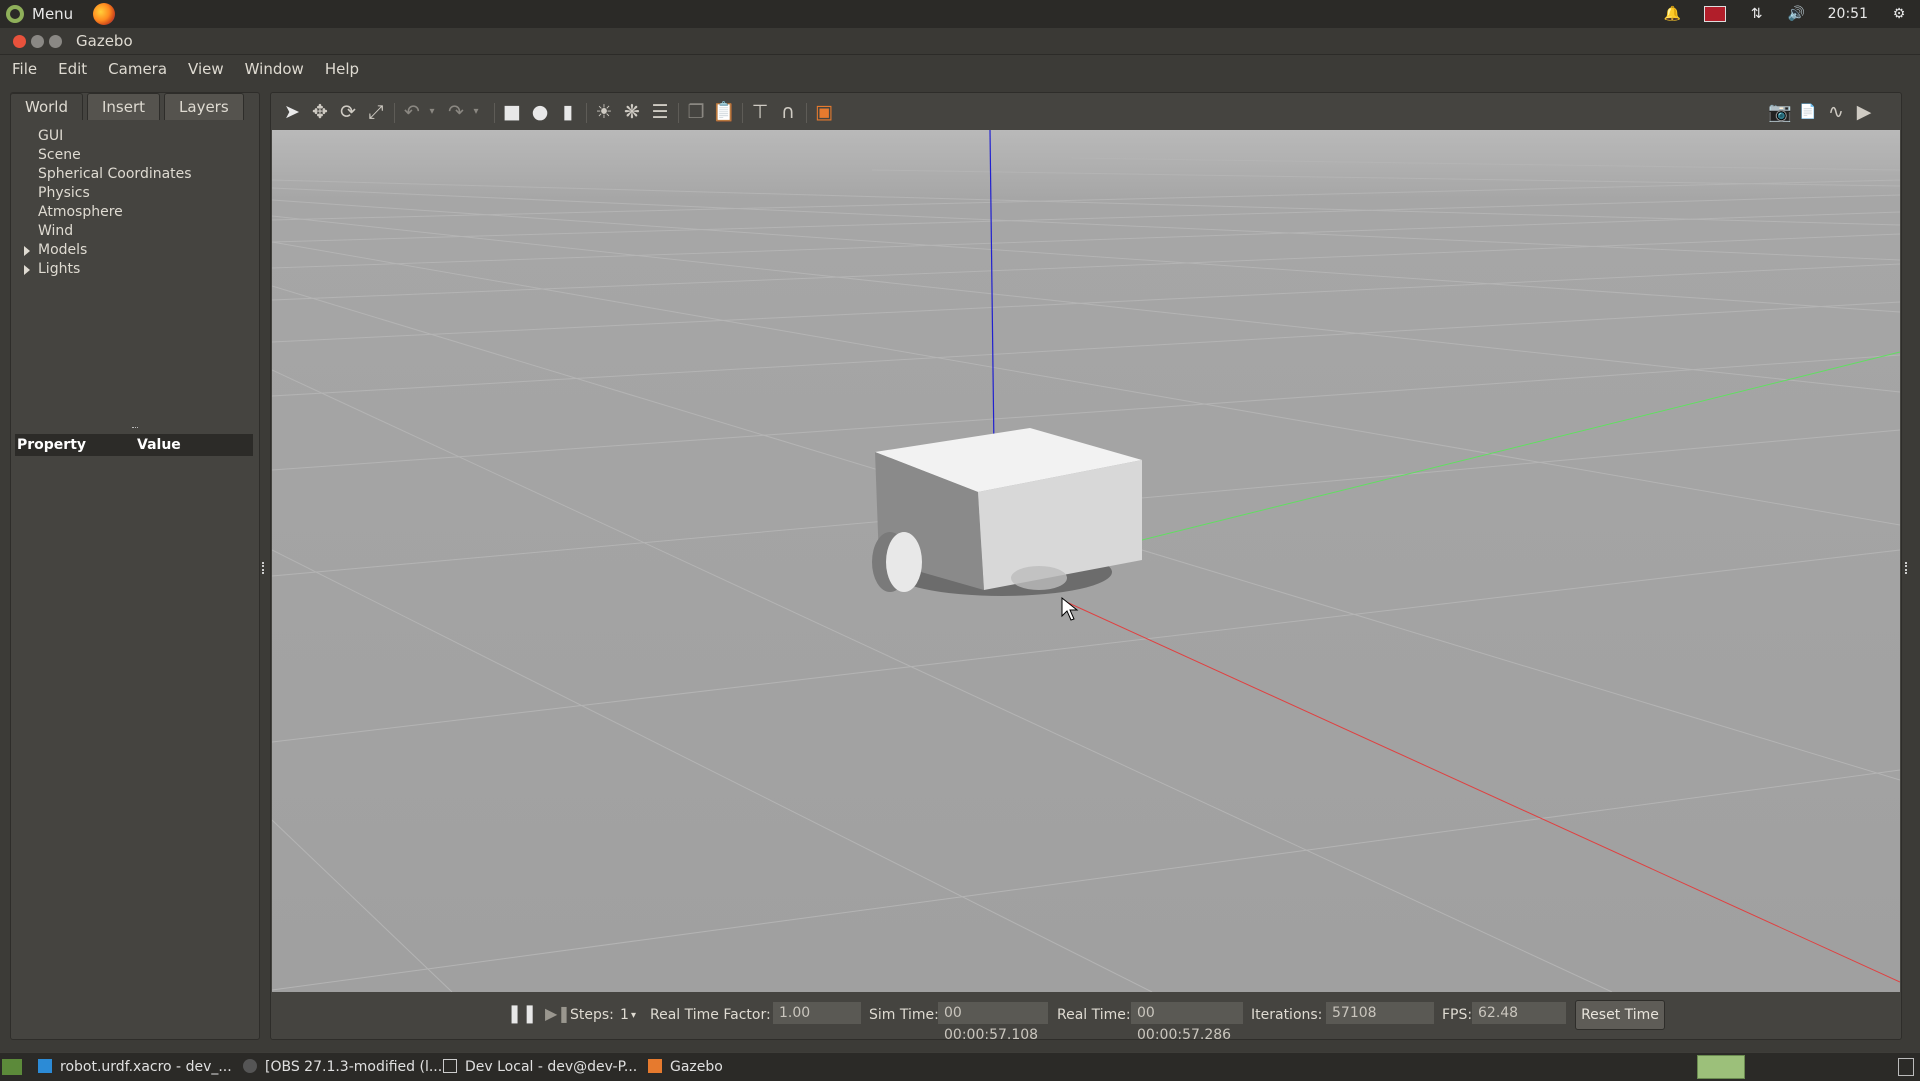 This screenshot has width=1920, height=1081. Describe the element at coordinates (1836, 112) in the screenshot. I see `plot-icon: ∿` at that location.